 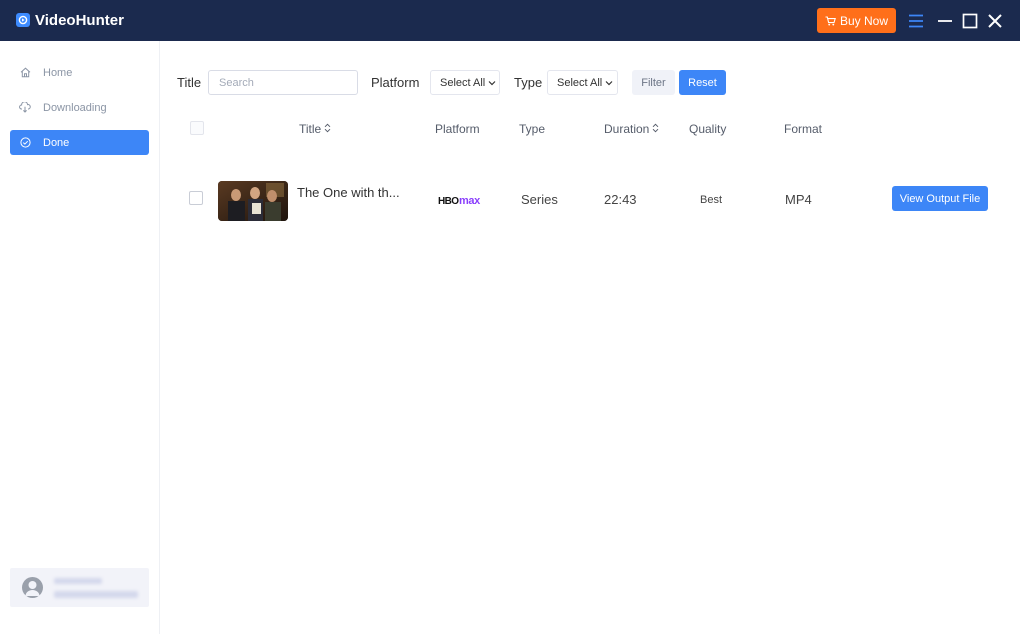 I want to click on row-quality: Best, so click(x=711, y=200).